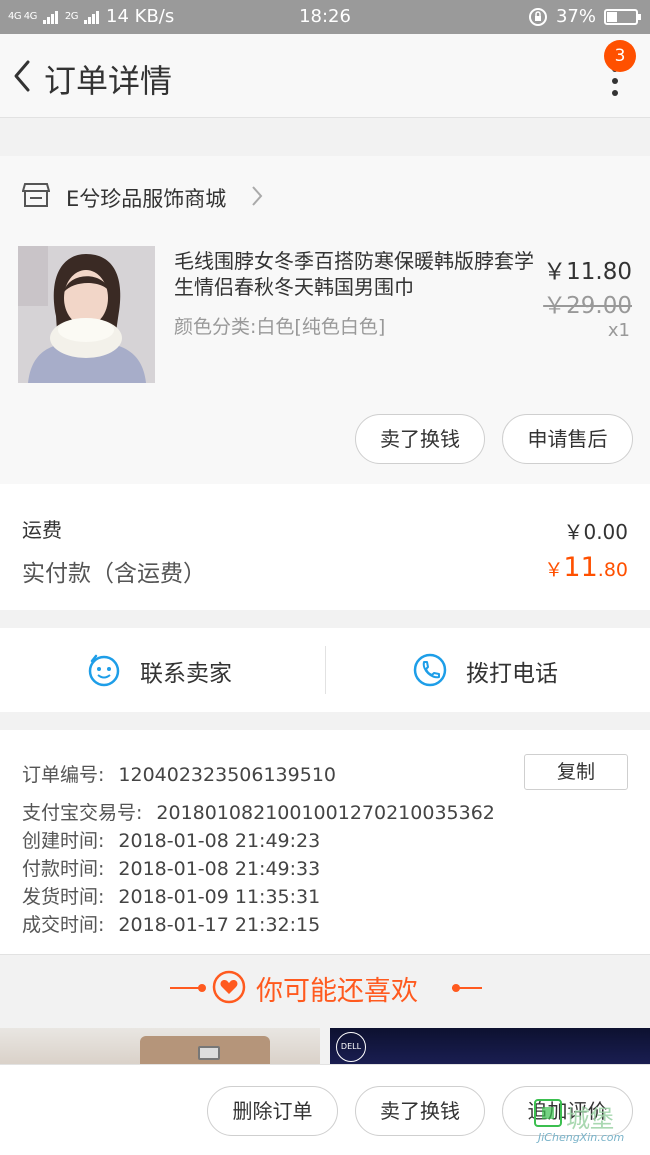  Describe the element at coordinates (580, 567) in the screenshot. I see `paid-integer: 11` at that location.